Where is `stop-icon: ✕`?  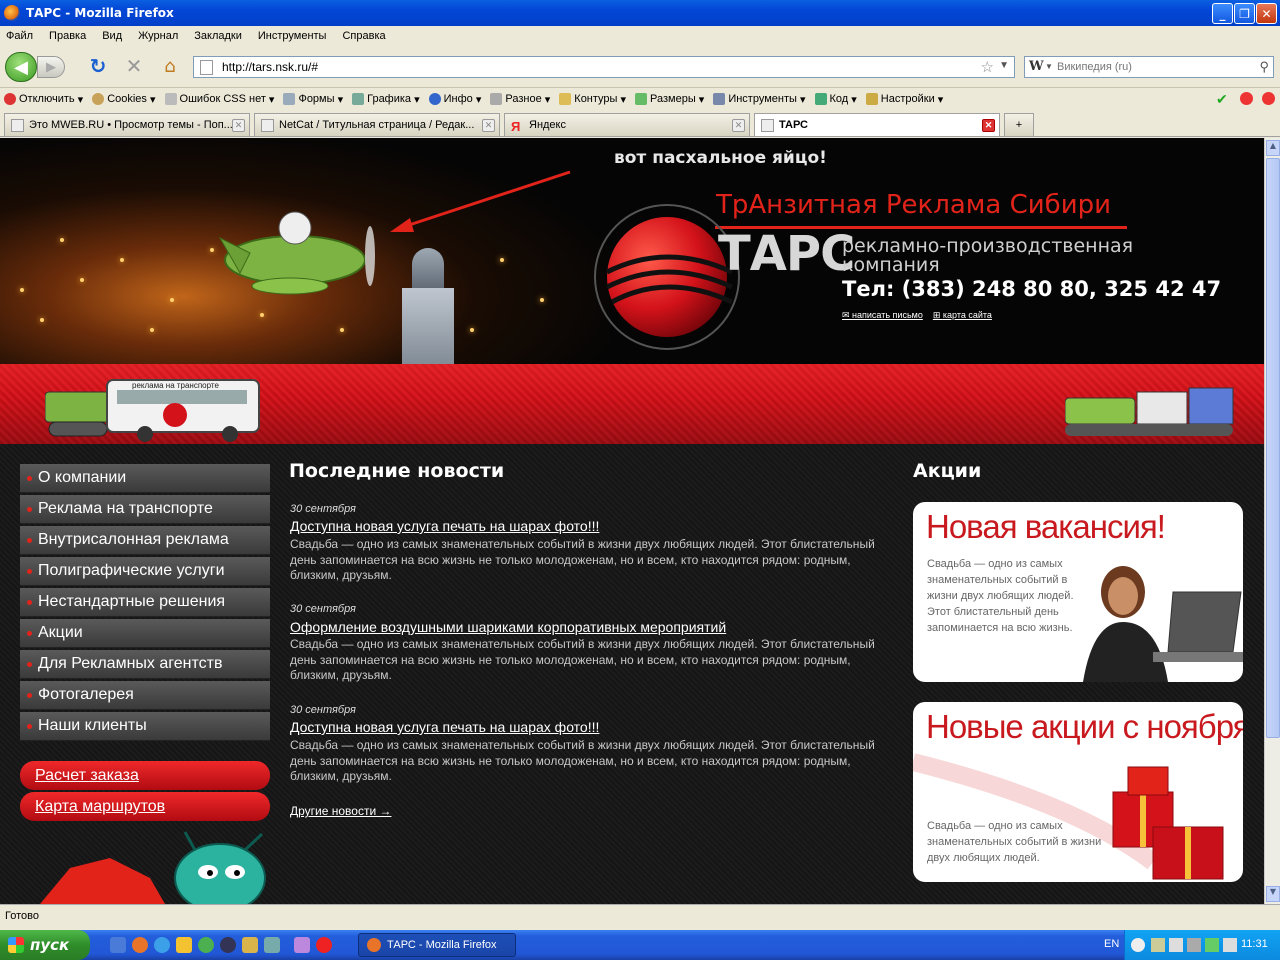
stop-icon: ✕ is located at coordinates (134, 66).